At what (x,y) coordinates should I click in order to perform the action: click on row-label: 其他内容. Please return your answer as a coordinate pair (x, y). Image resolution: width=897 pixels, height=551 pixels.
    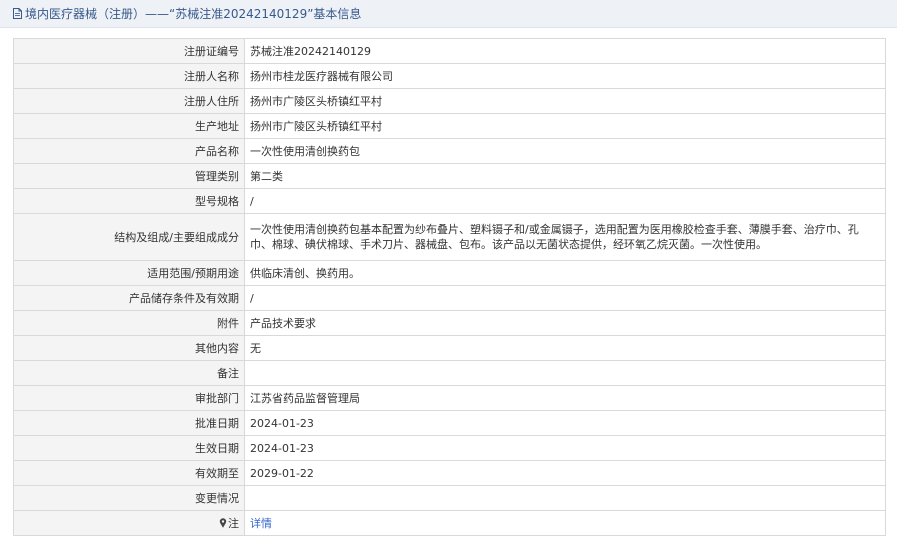
    Looking at the image, I should click on (129, 348).